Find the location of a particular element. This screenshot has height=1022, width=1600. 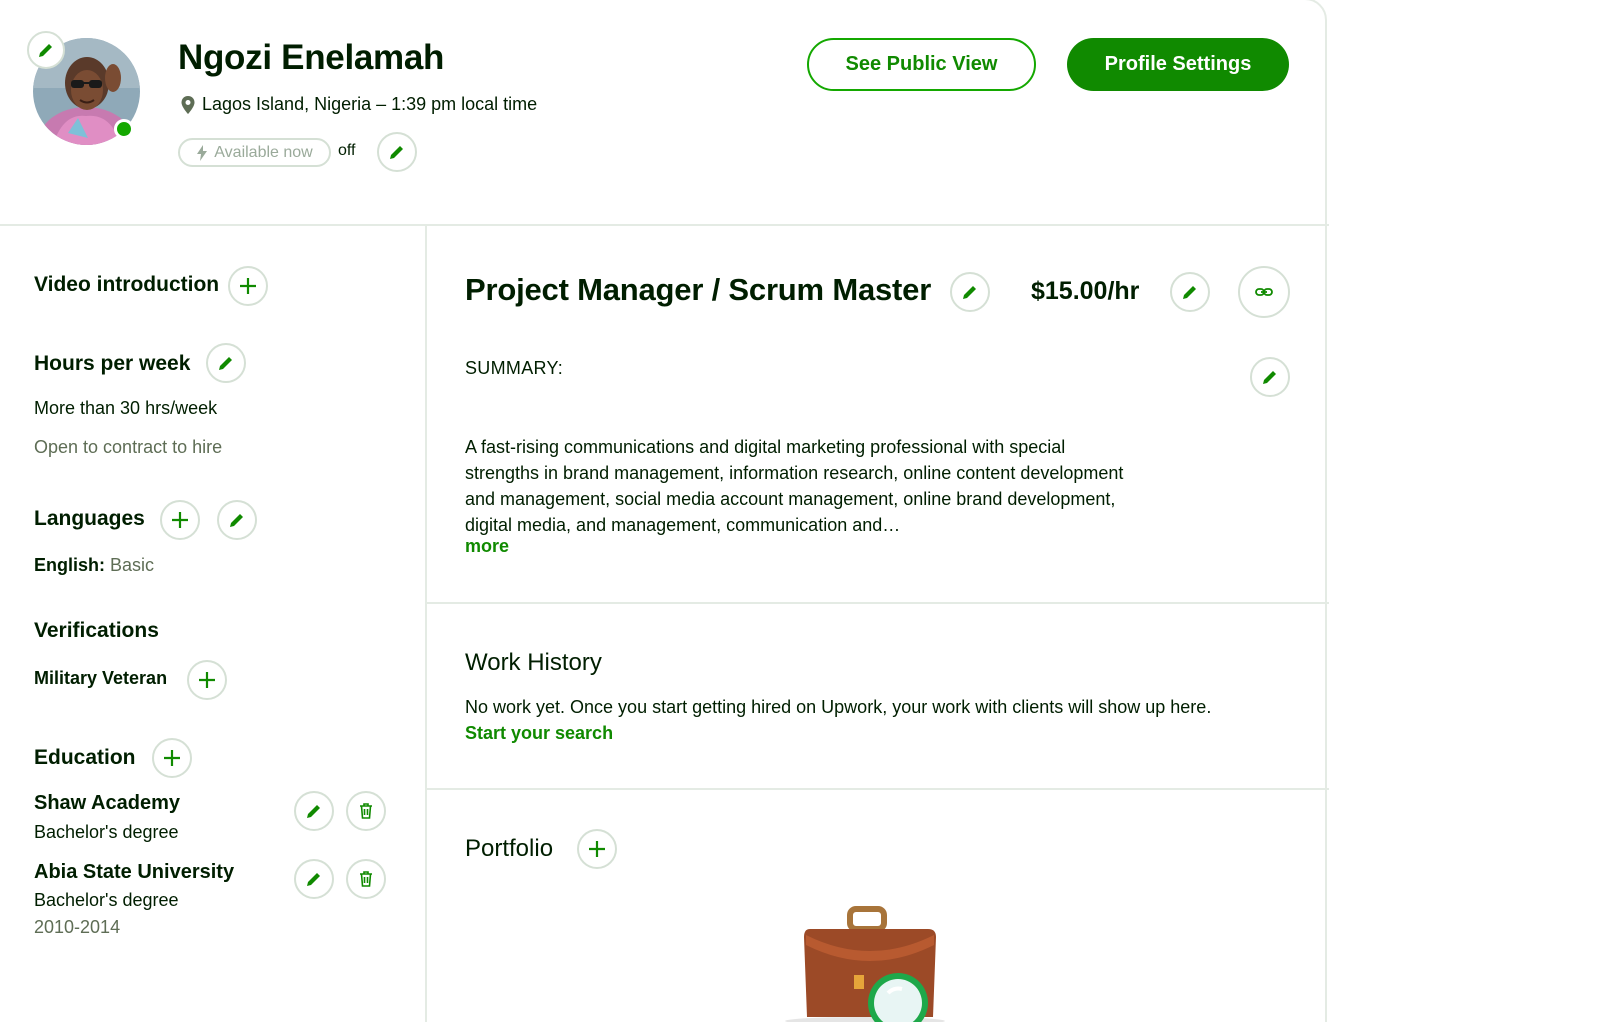

online-status-indicator is located at coordinates (124, 129).